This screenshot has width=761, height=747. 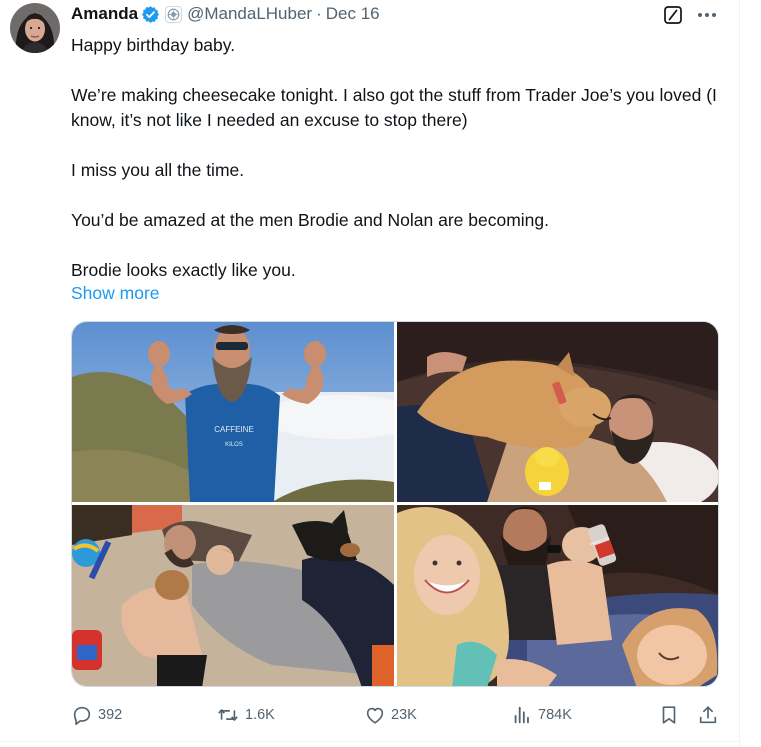 I want to click on share-icon, so click(x=708, y=715).